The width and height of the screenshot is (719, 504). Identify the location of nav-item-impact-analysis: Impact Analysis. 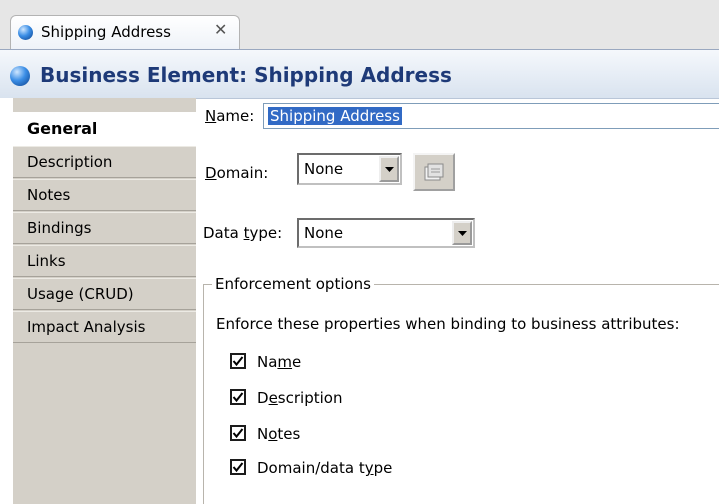
(104, 327).